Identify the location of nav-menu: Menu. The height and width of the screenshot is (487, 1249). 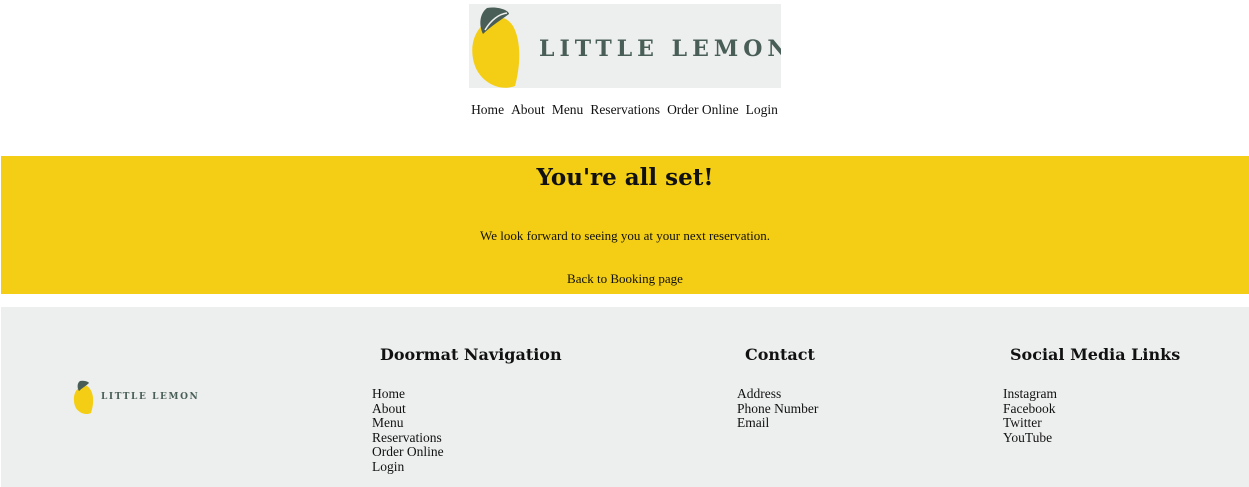
(568, 112).